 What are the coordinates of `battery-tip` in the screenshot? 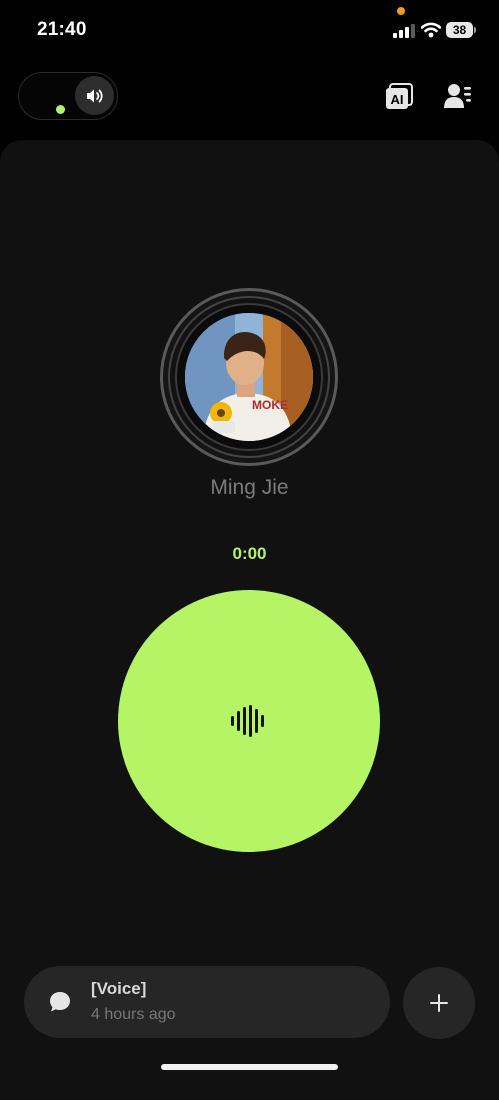 It's located at (475, 30).